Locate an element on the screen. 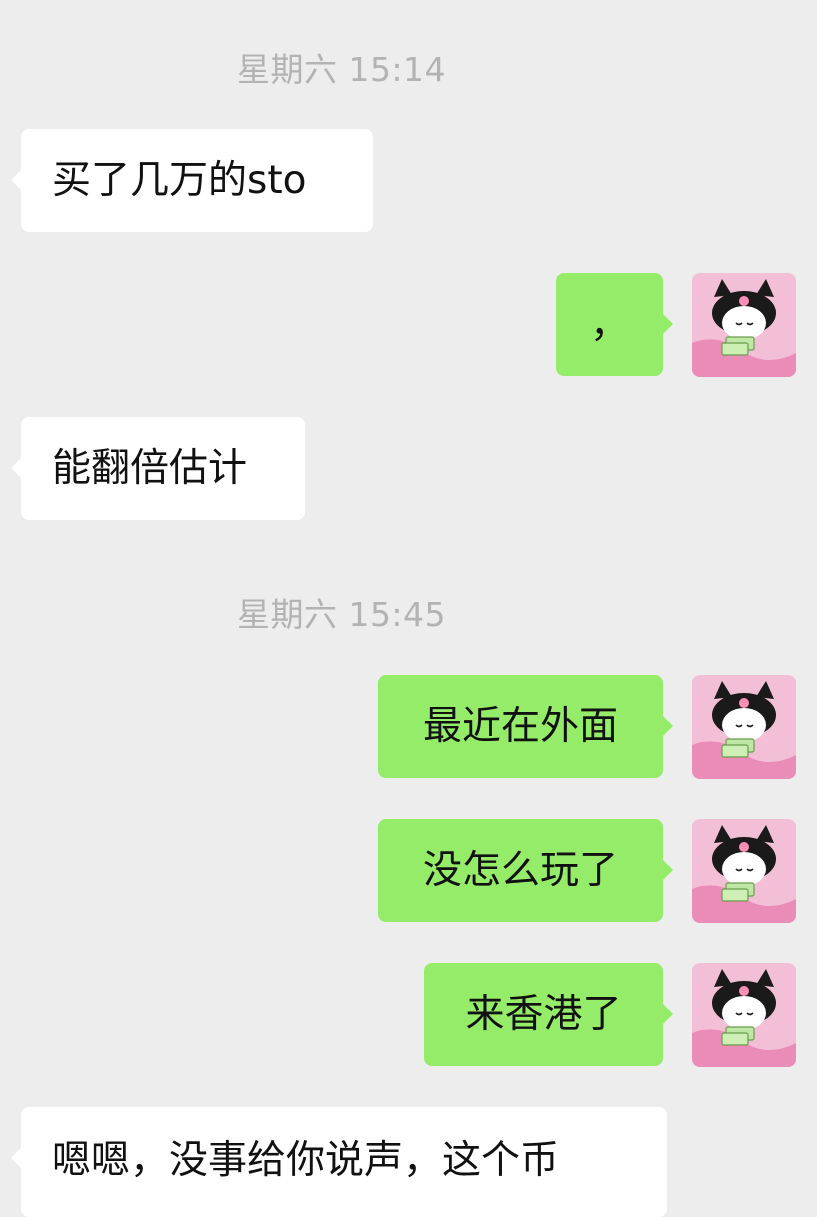 The image size is (817, 1217). message-bubble-incoming: 买了几万的sto is located at coordinates (192, 180).